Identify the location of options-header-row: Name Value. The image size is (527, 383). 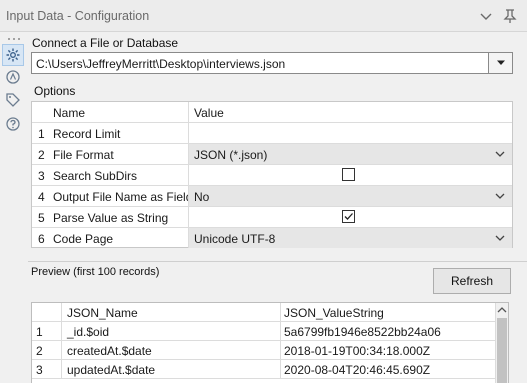
(272, 112).